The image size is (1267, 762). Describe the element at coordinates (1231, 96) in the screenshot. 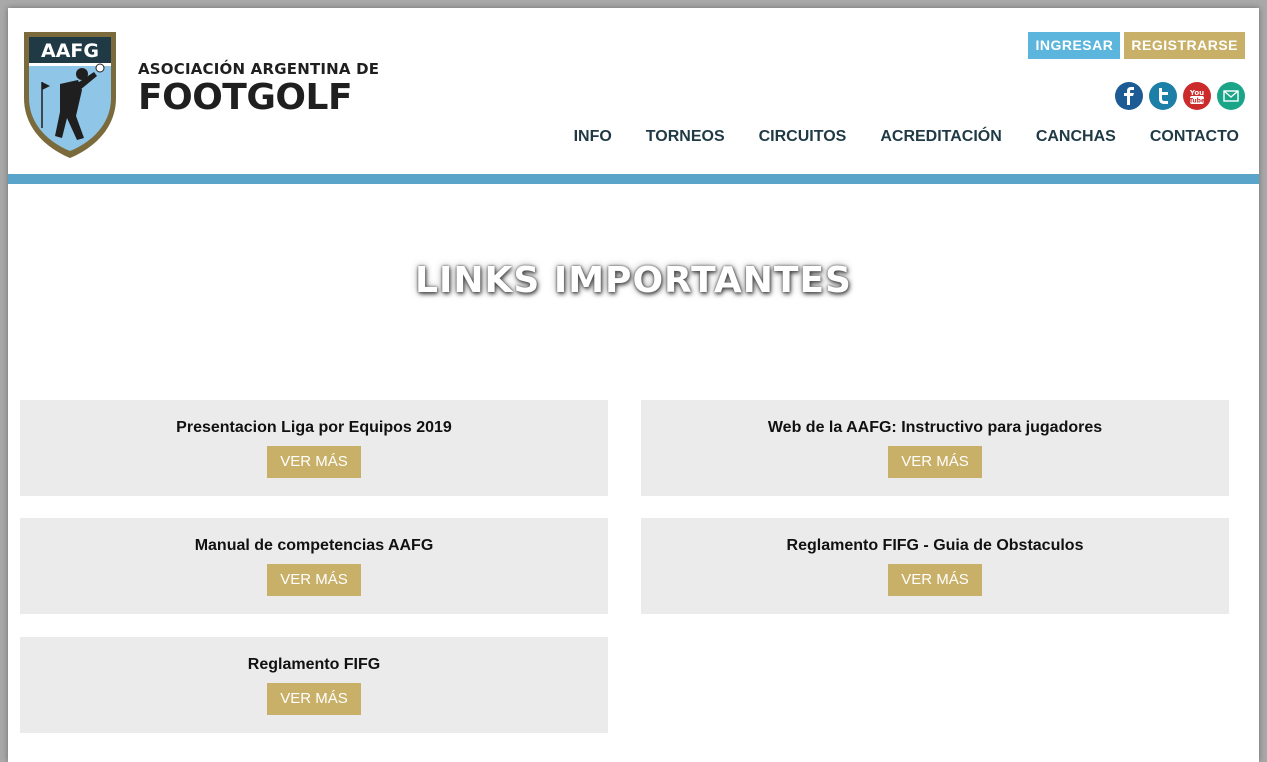

I see `mail-icon` at that location.